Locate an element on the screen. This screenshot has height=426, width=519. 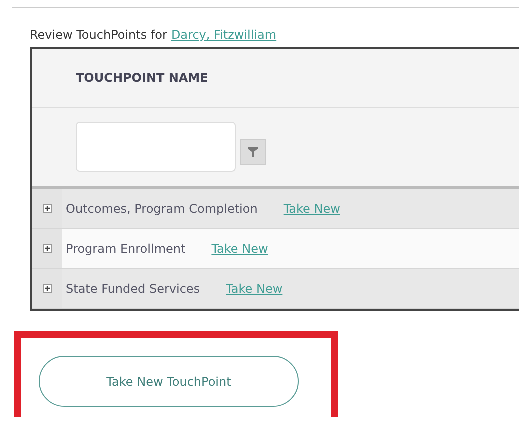
take-new-touchpoint-button: Take New TouchPoint is located at coordinates (169, 381).